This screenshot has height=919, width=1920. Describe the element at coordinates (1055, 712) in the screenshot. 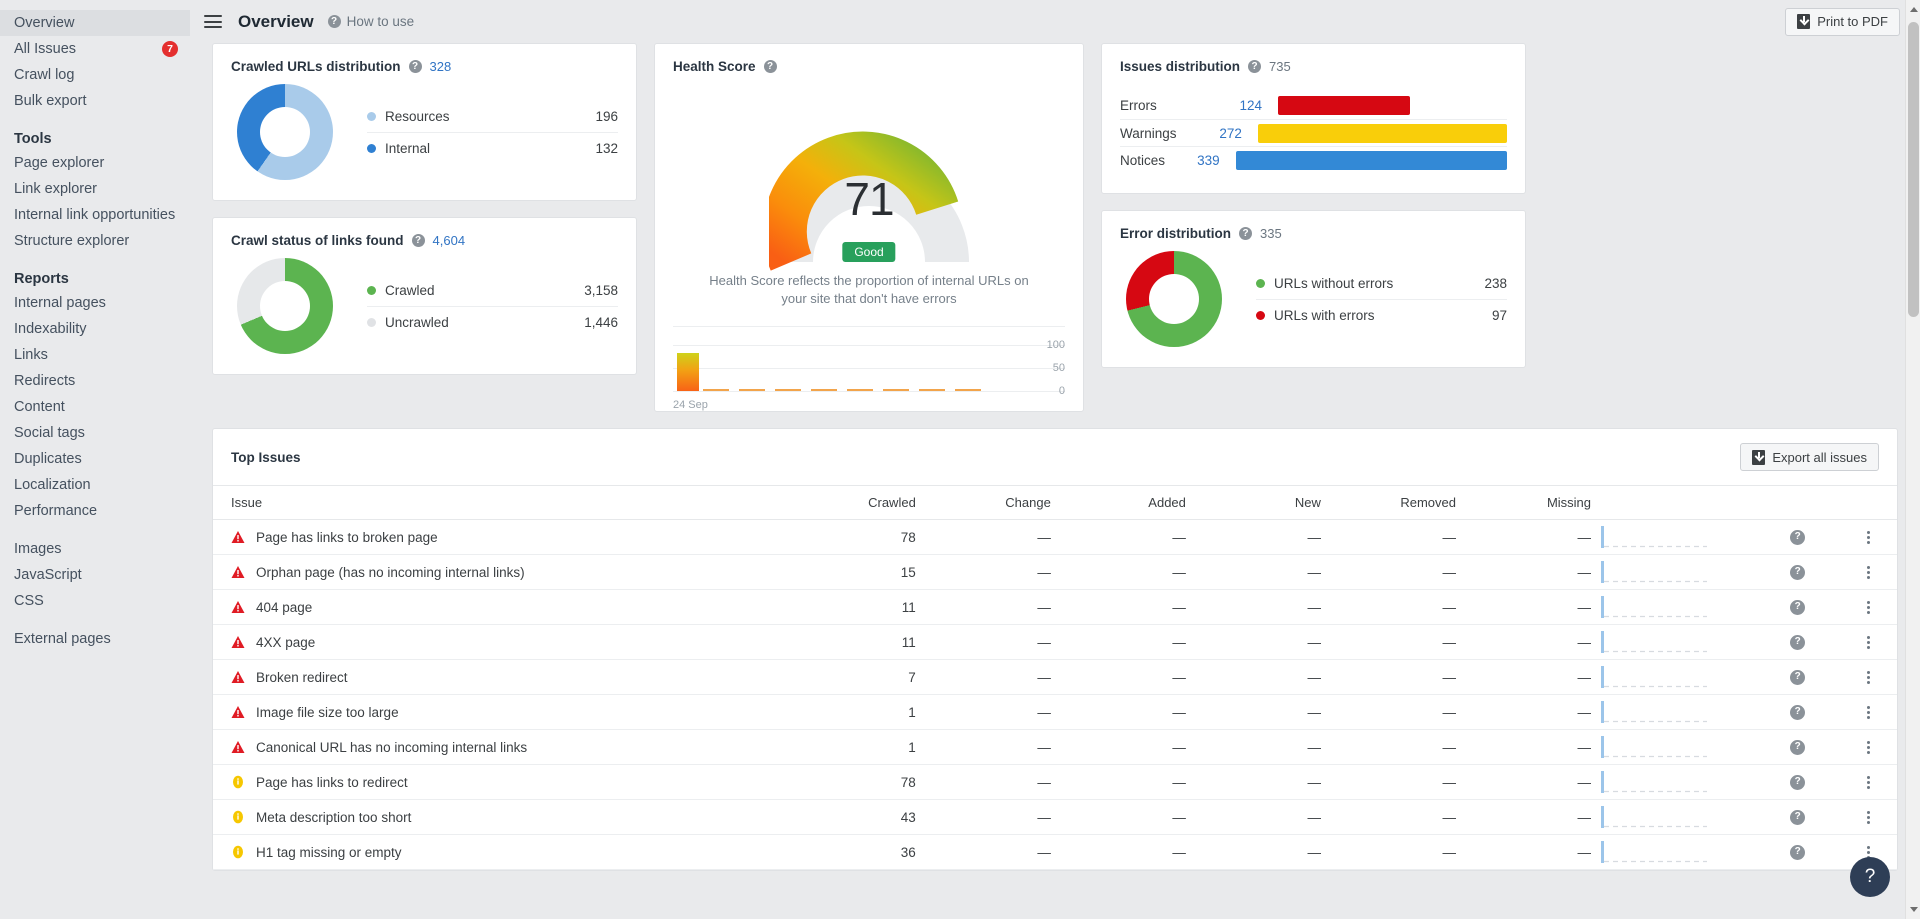

I see `table-row: Image file size too large 1— — — — —?` at that location.